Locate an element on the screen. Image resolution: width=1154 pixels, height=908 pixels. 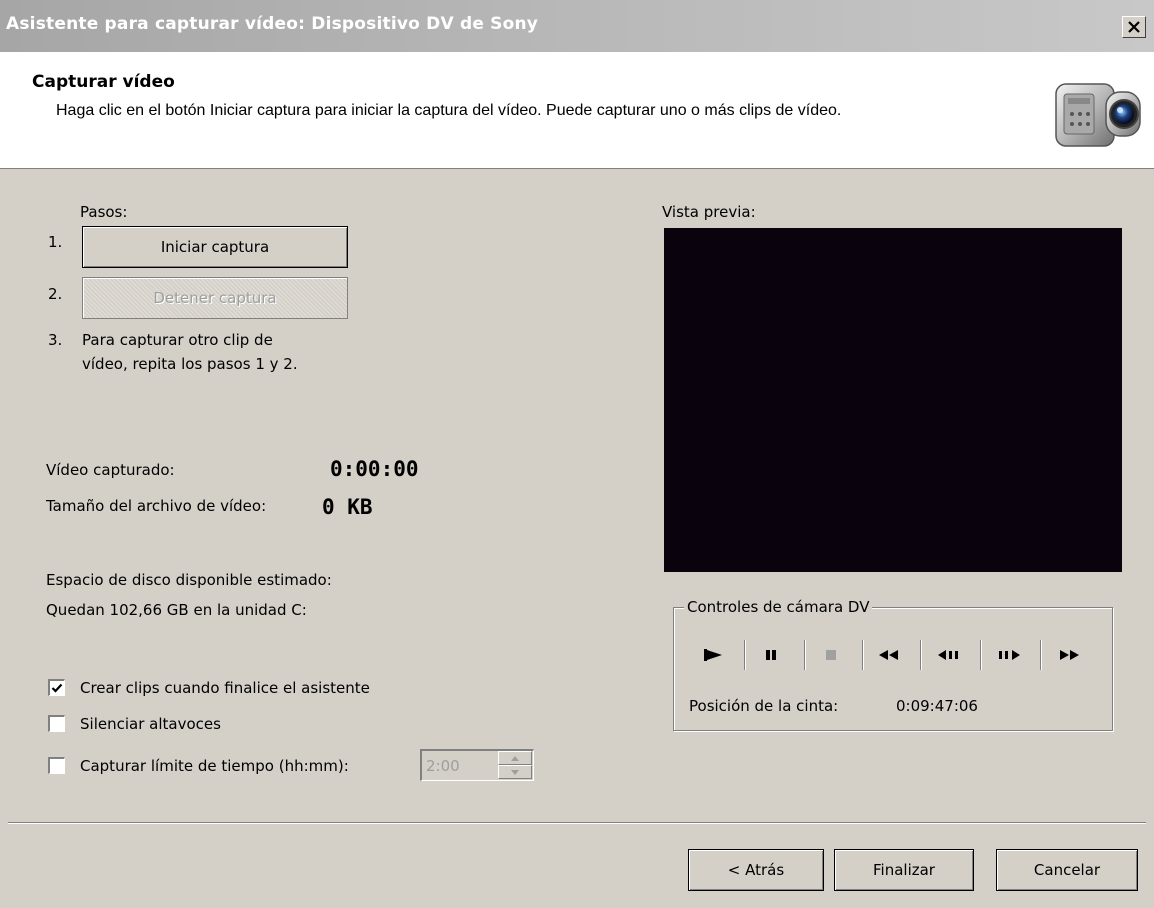
captured-video-value: 0:00:00 is located at coordinates (374, 469).